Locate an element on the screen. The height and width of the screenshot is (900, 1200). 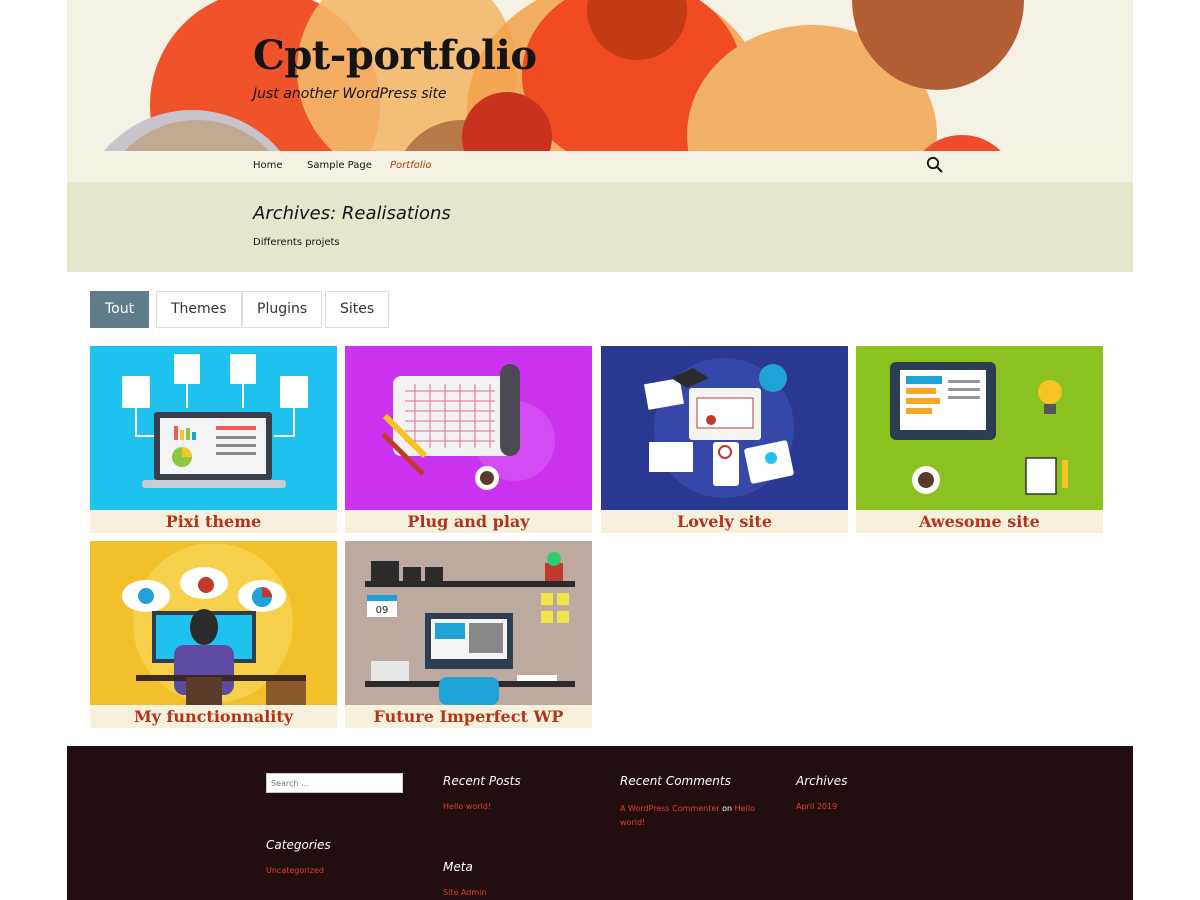
portfolio-title: Lovely site is located at coordinates (724, 521).